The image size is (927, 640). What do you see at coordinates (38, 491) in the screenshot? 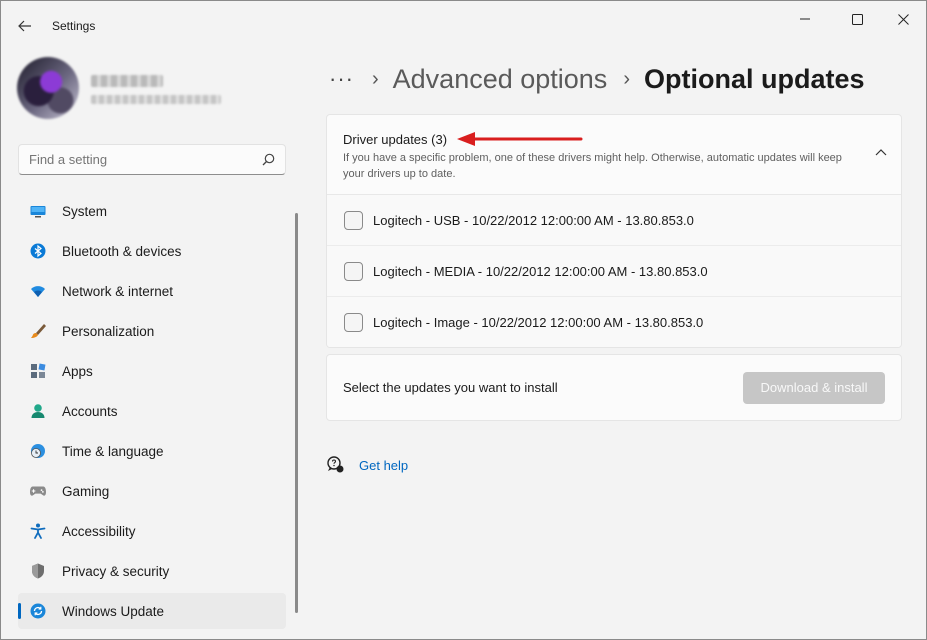
I see `gamepad-icon` at bounding box center [38, 491].